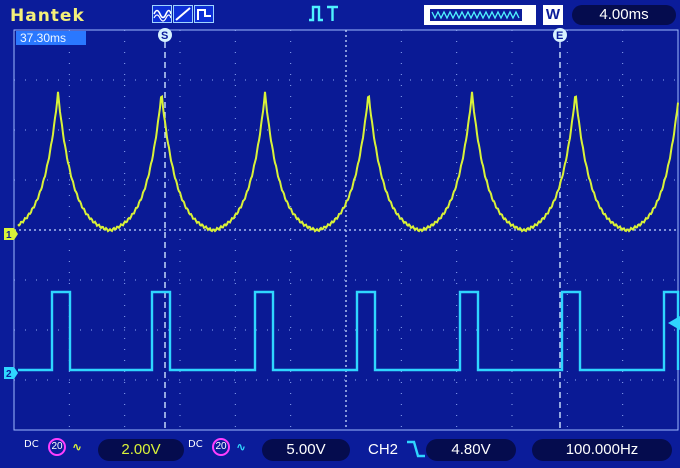 Image resolution: width=680 pixels, height=468 pixels. What do you see at coordinates (241, 447) in the screenshot?
I see `ch2-wave-icon: ∿` at bounding box center [241, 447].